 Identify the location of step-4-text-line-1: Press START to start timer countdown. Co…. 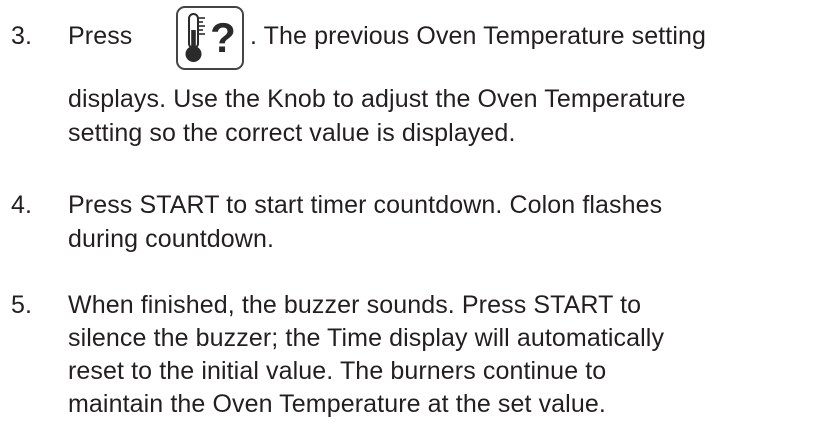
(365, 205).